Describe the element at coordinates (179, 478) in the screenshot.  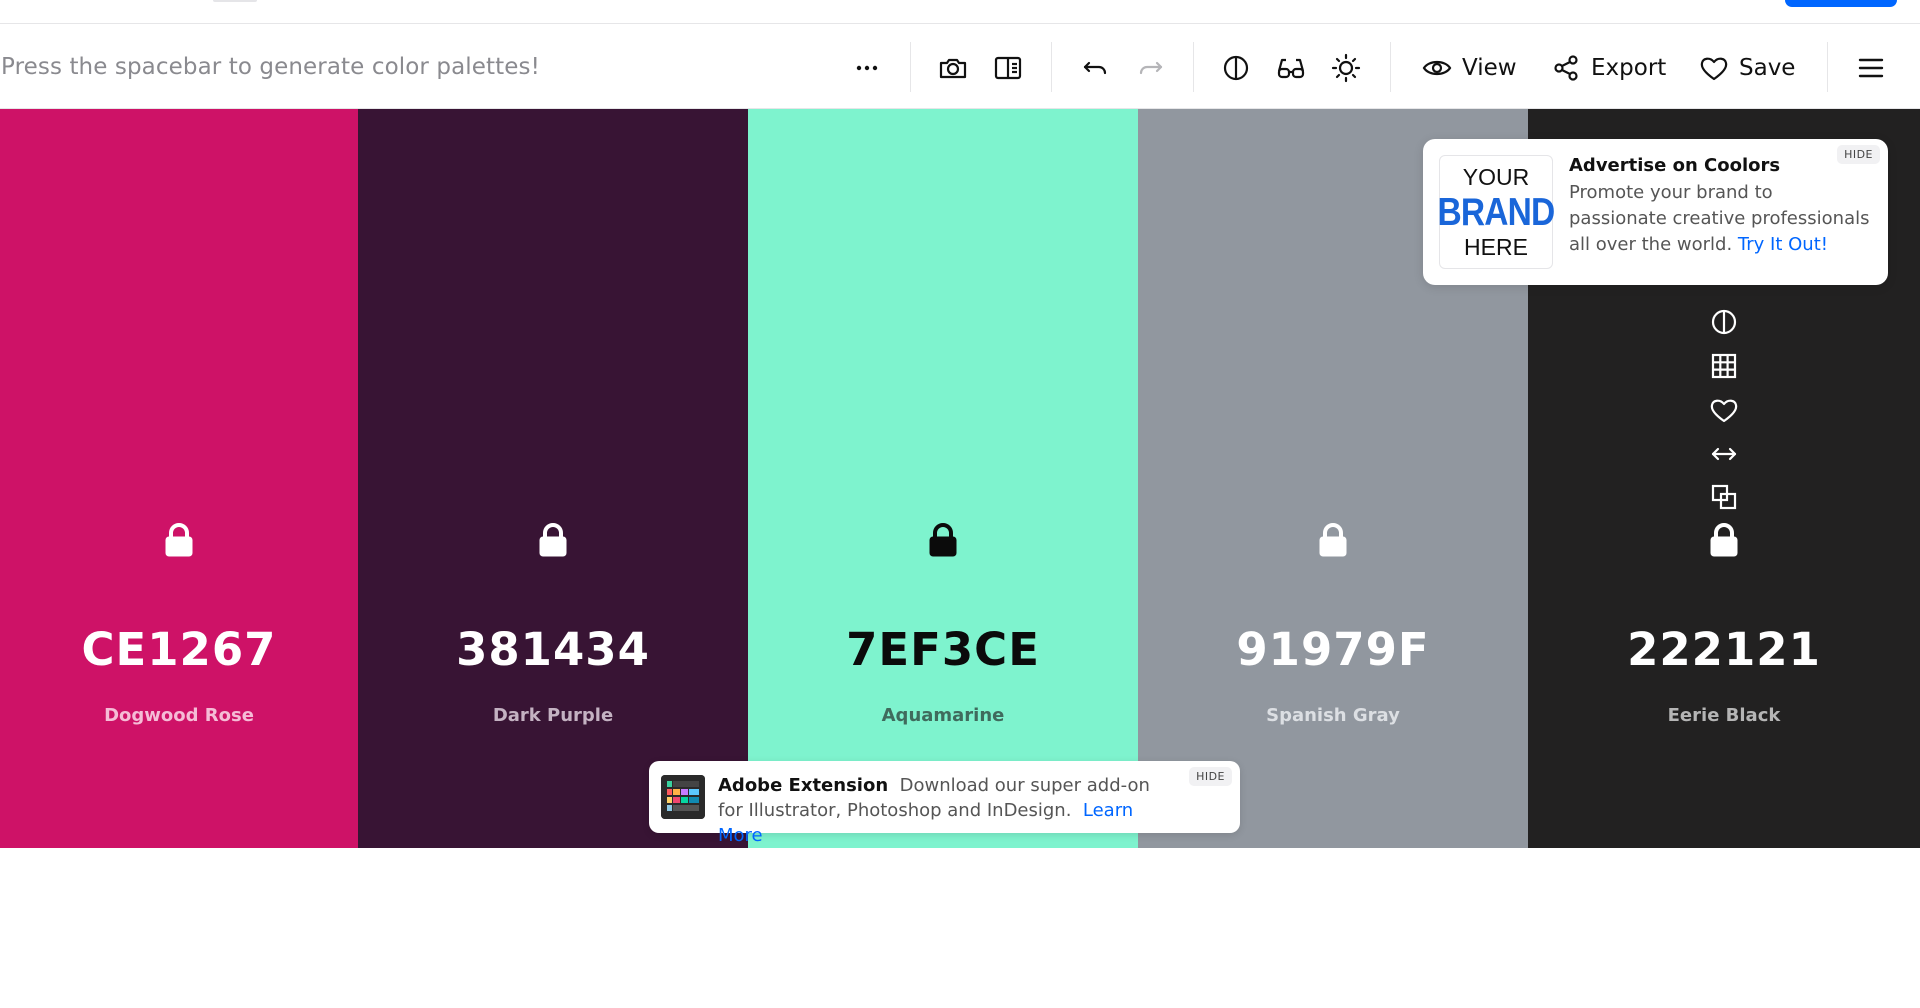
I see `color-swatch: CE1267 Dogwood Rose` at that location.